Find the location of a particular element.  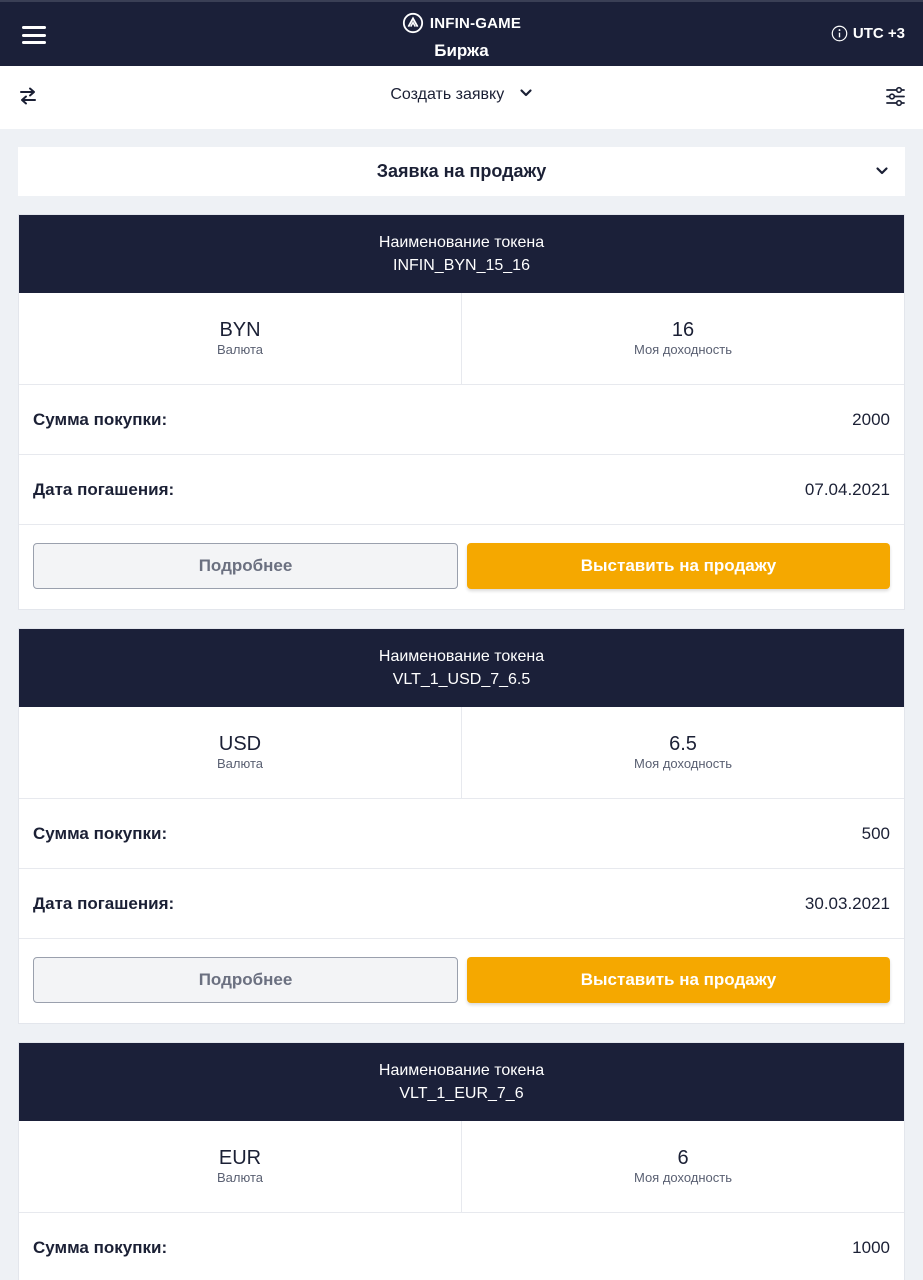

token-stats: EUR Валюта 6 Моя доходность is located at coordinates (461, 1167).